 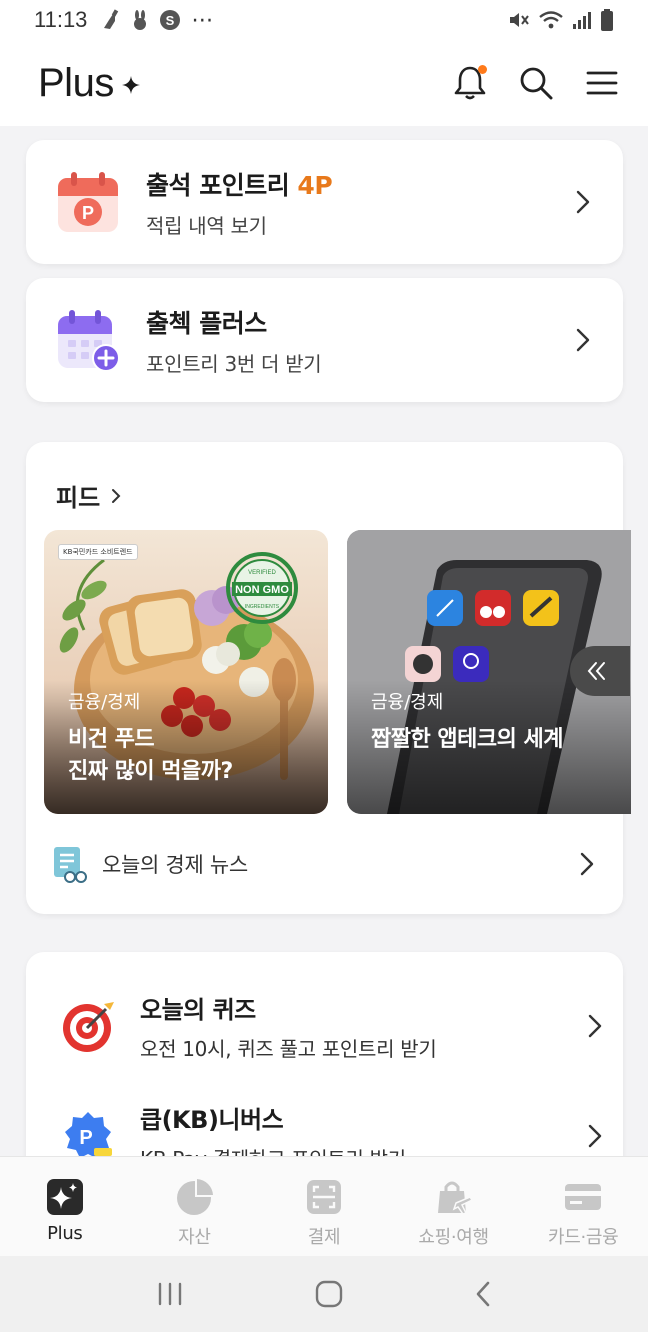 What do you see at coordinates (98, 552) in the screenshot?
I see `kb-card-badge: KB국민카드 소비트렌드` at bounding box center [98, 552].